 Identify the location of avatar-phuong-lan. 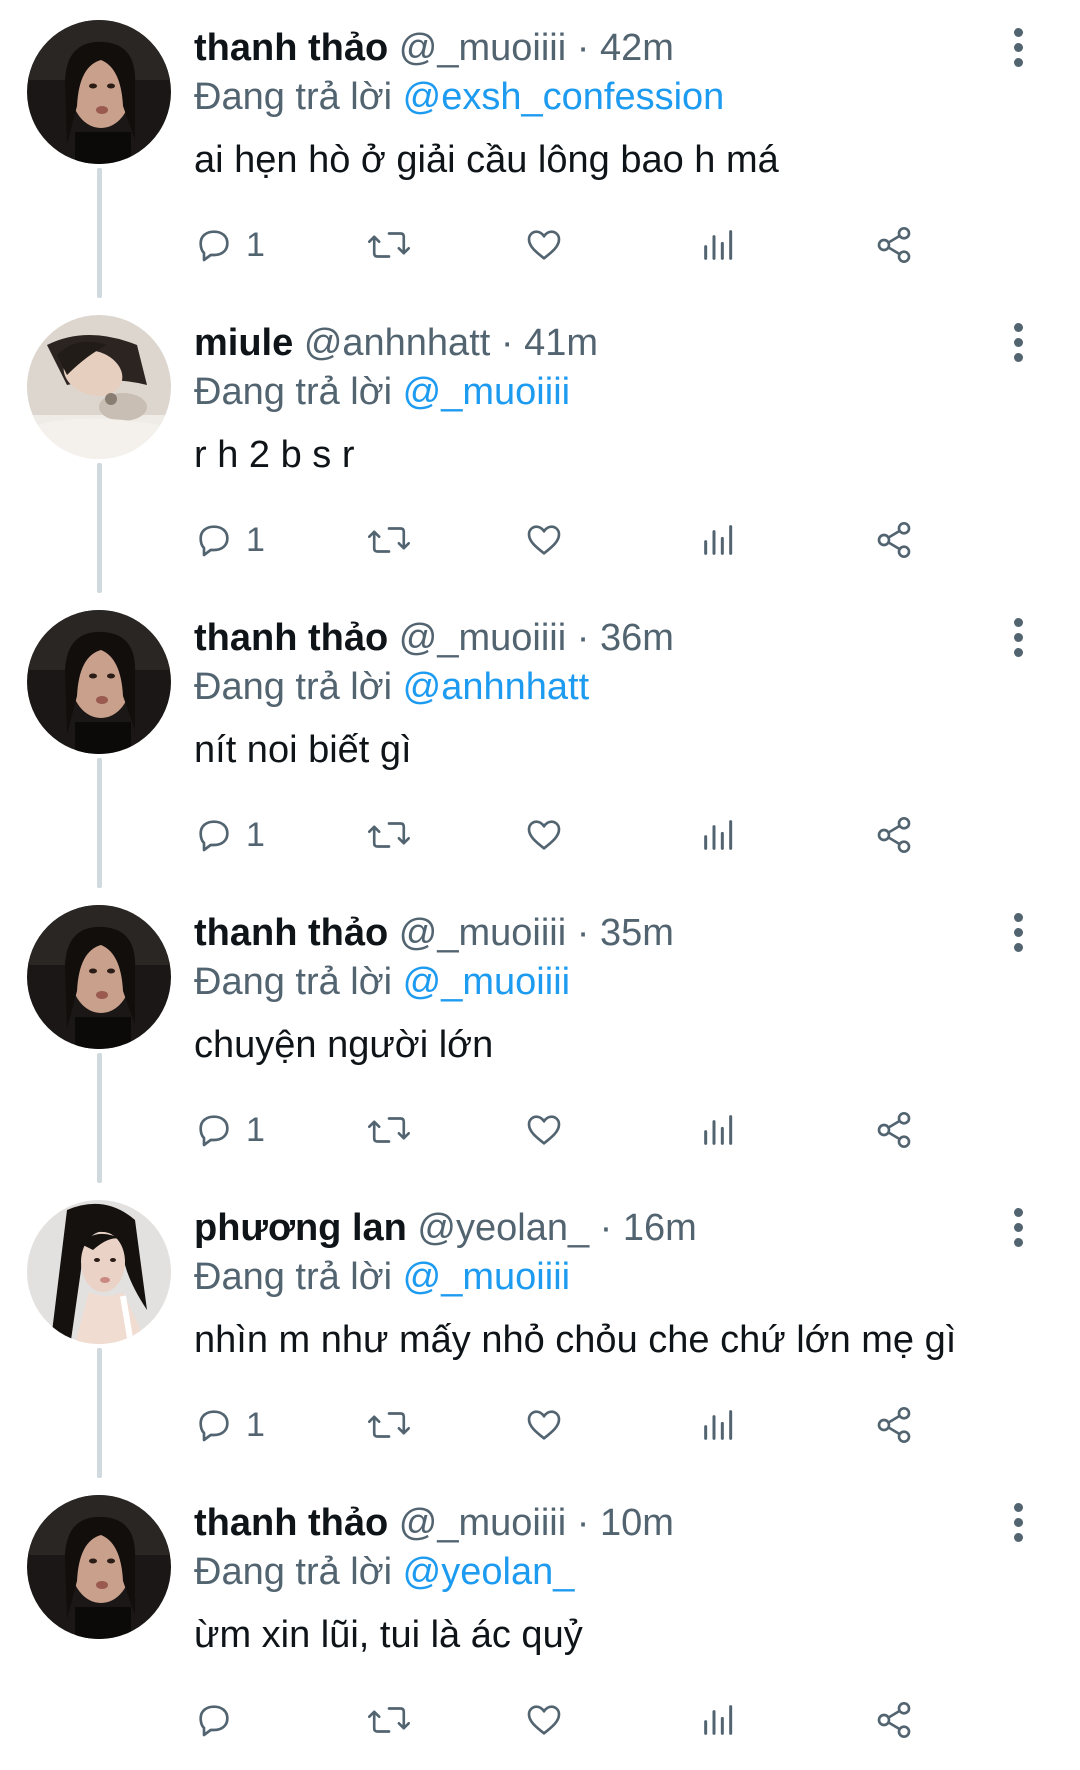
(99, 1272).